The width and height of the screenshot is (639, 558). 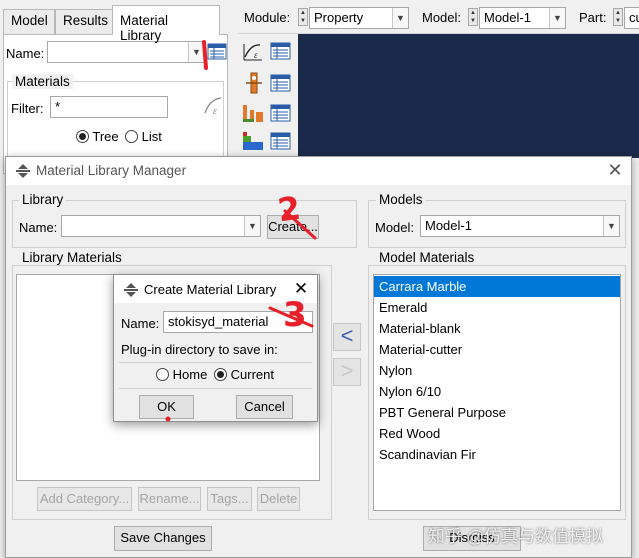 I want to click on graphics-viewport, so click(x=468, y=96).